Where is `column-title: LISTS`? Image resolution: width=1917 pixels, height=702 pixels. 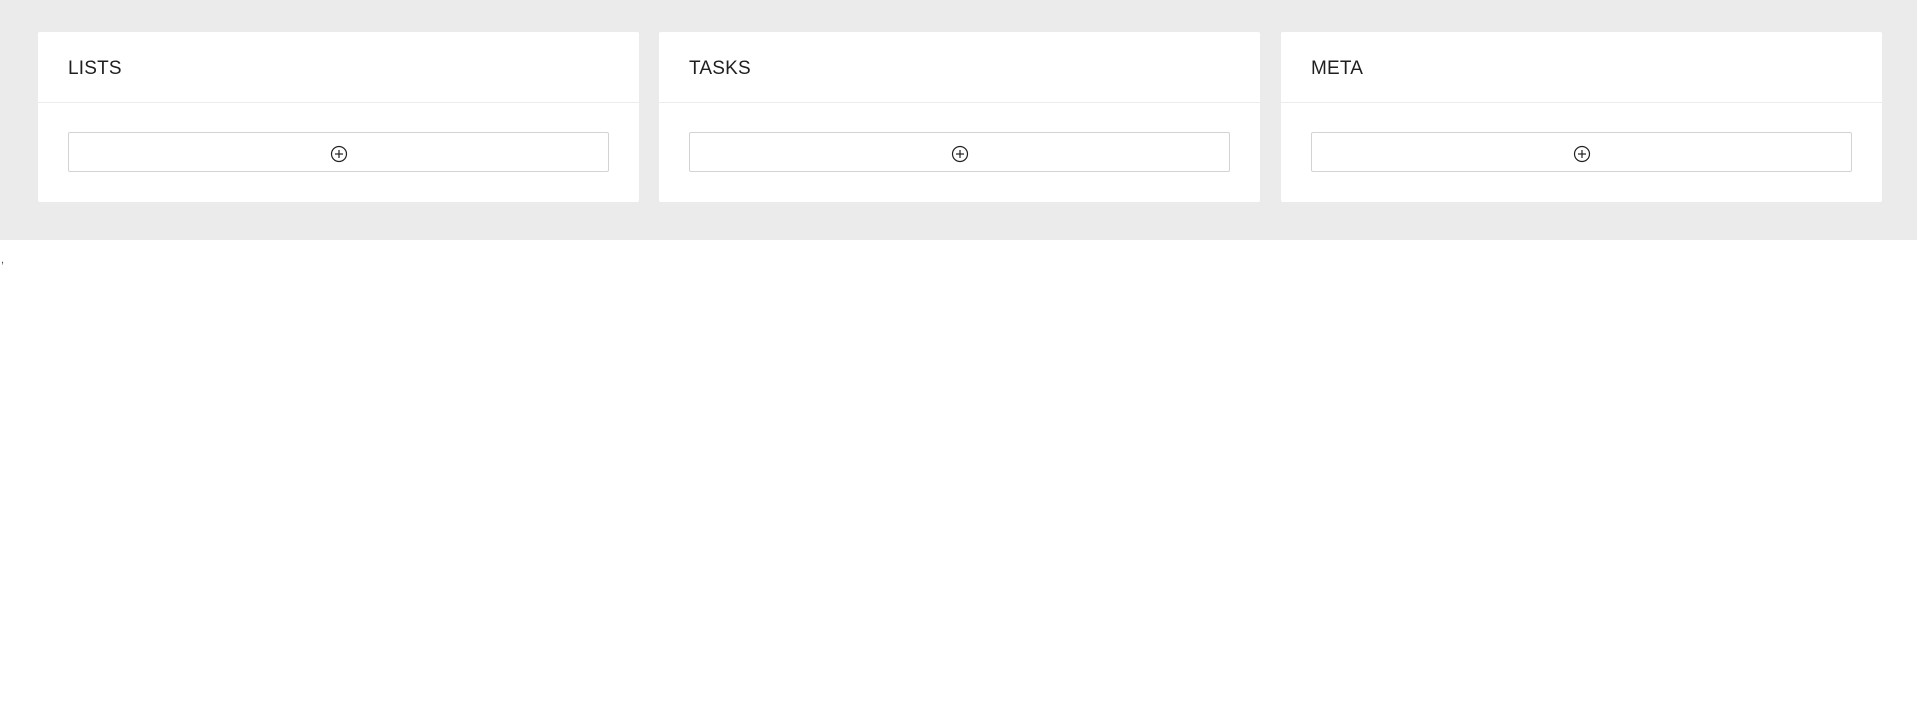 column-title: LISTS is located at coordinates (95, 68).